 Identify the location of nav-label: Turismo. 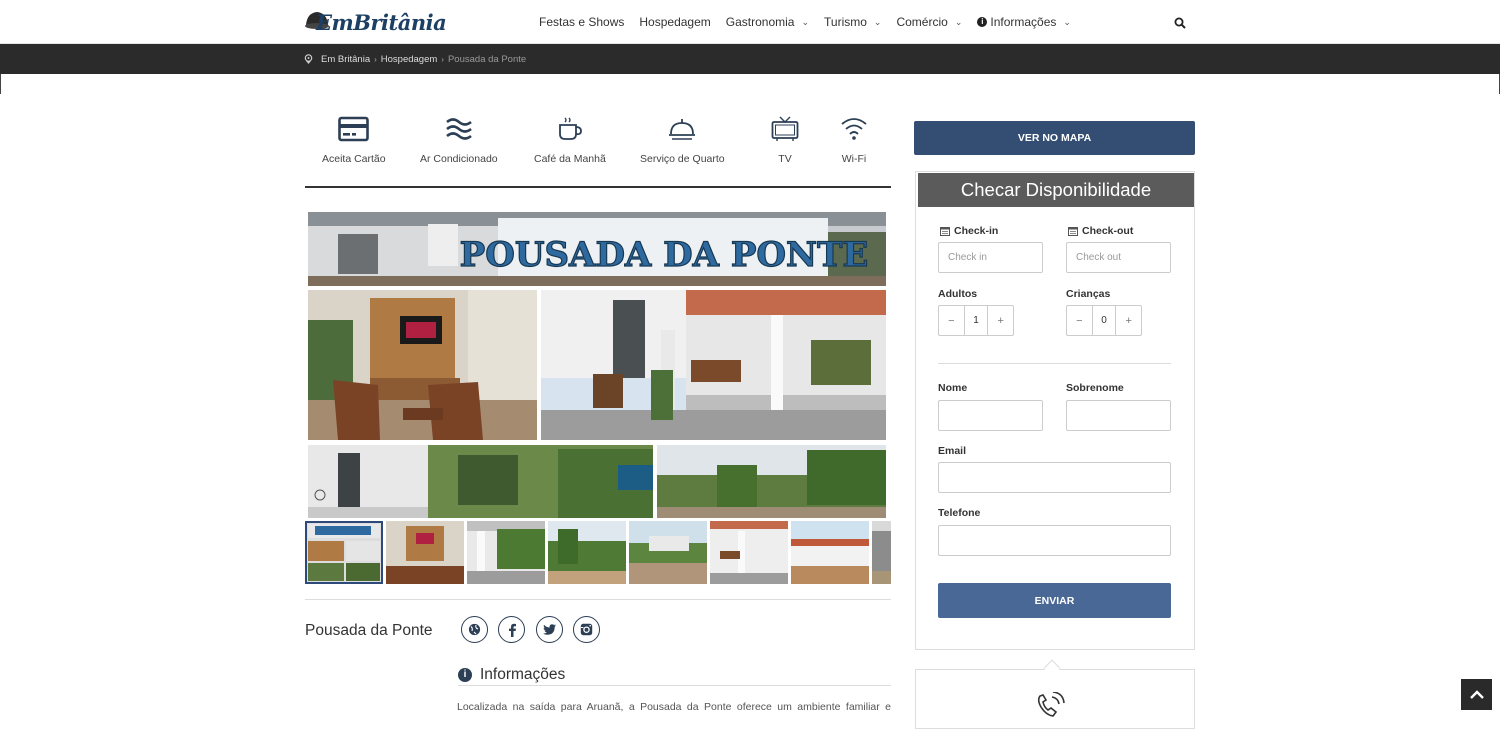
(845, 22).